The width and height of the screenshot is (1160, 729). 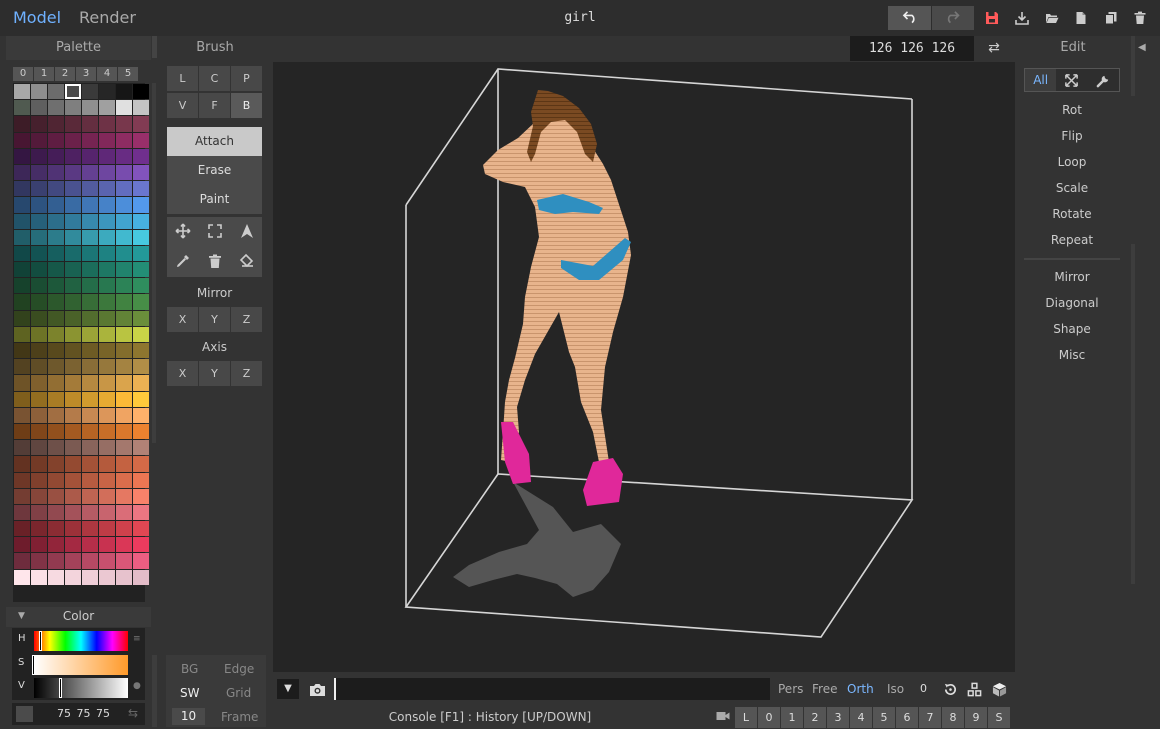 What do you see at coordinates (1081, 18) in the screenshot?
I see `new-file-button` at bounding box center [1081, 18].